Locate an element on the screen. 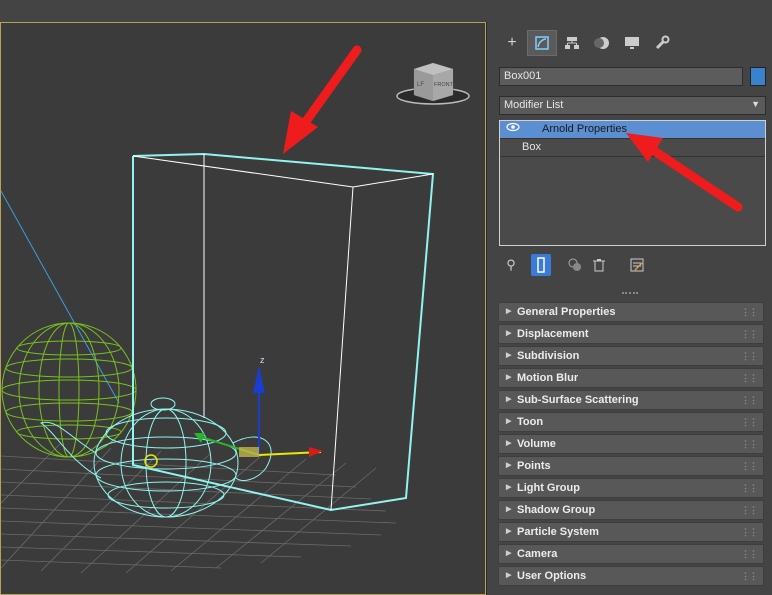 The width and height of the screenshot is (772, 595). annotation-arrow-stack is located at coordinates (684, 172).